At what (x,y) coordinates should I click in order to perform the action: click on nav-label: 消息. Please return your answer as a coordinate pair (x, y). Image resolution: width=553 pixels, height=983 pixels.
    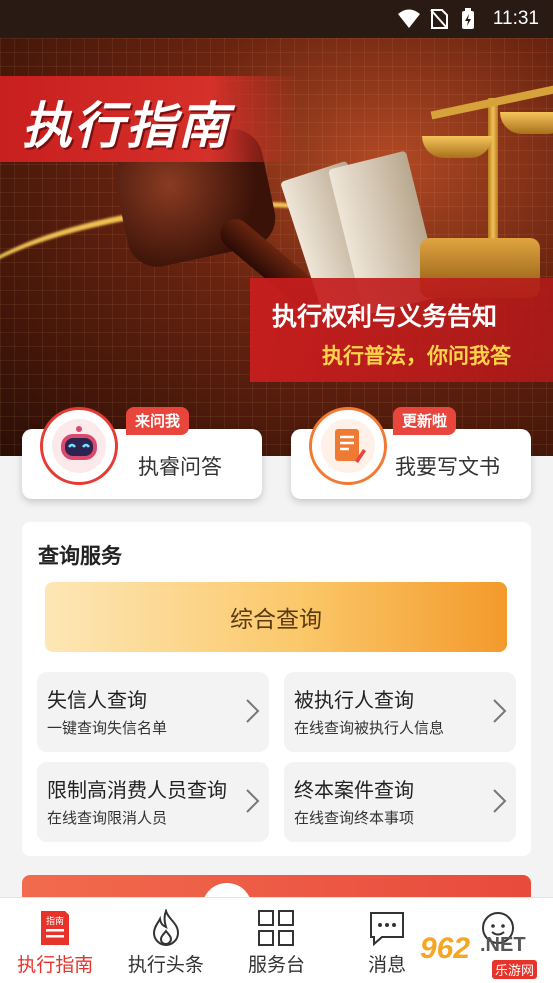
    Looking at the image, I should click on (387, 965).